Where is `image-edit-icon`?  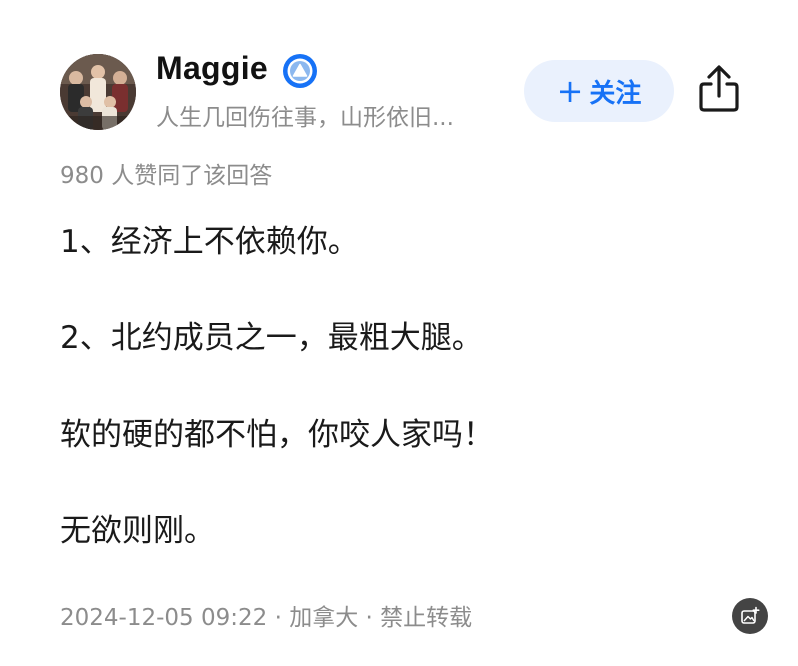
image-edit-icon is located at coordinates (750, 615).